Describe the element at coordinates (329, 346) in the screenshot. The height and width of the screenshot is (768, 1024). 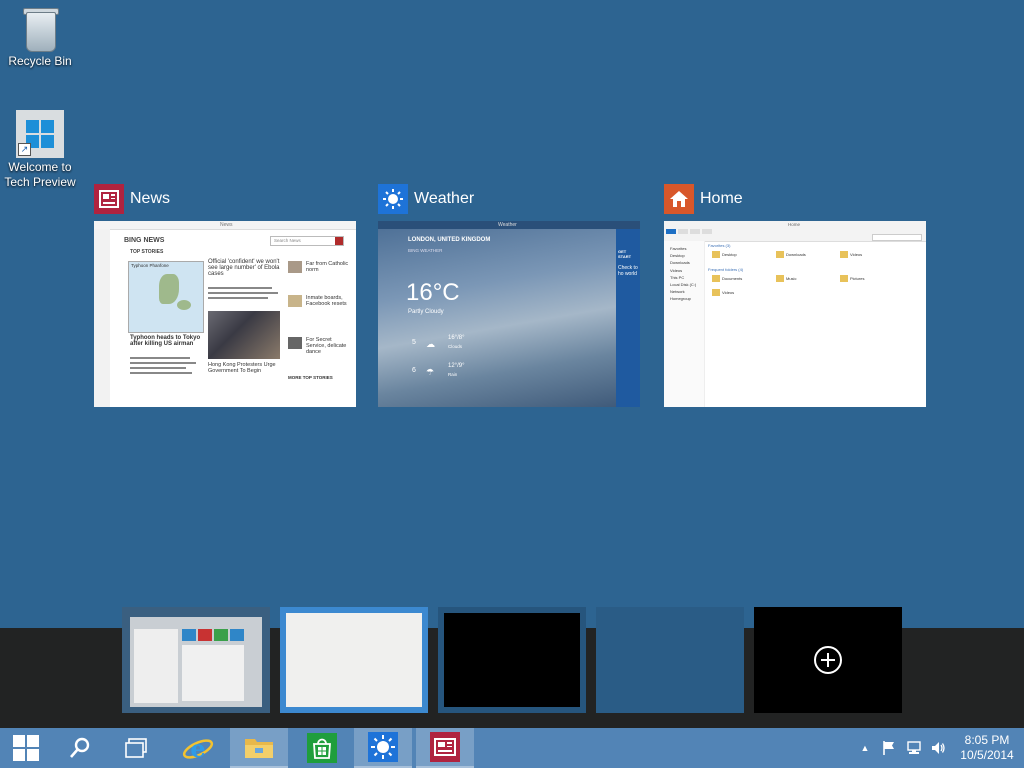
I see `side-story-3: For Secret Service, delicate dance` at that location.